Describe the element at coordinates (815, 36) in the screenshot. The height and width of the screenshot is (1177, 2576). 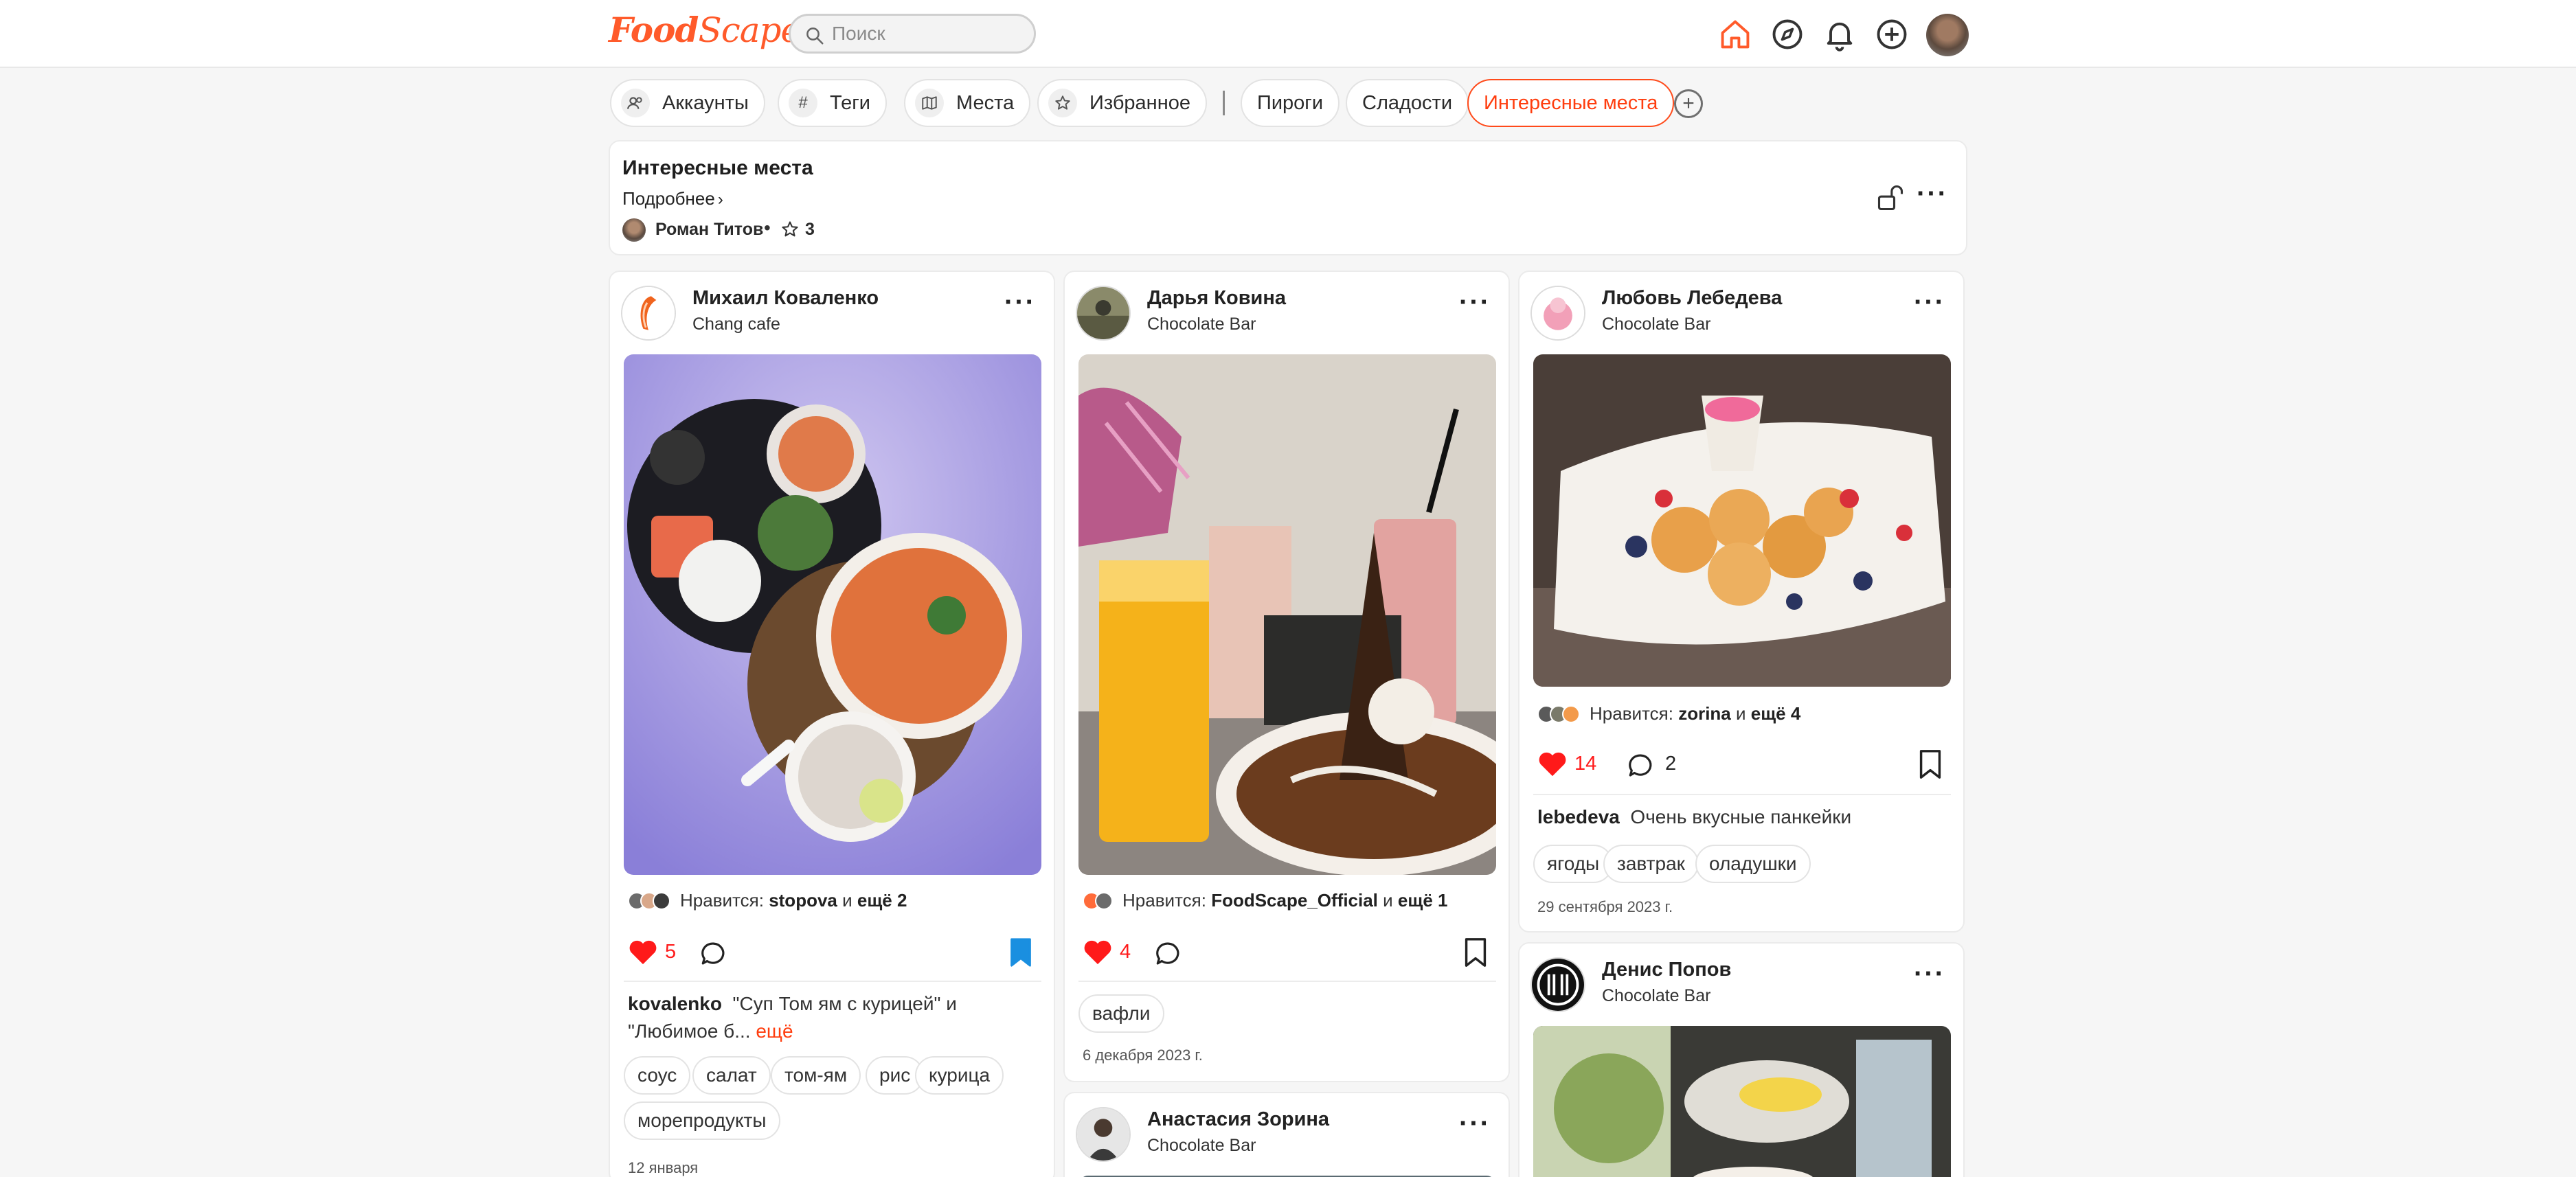
I see `search-icon` at that location.